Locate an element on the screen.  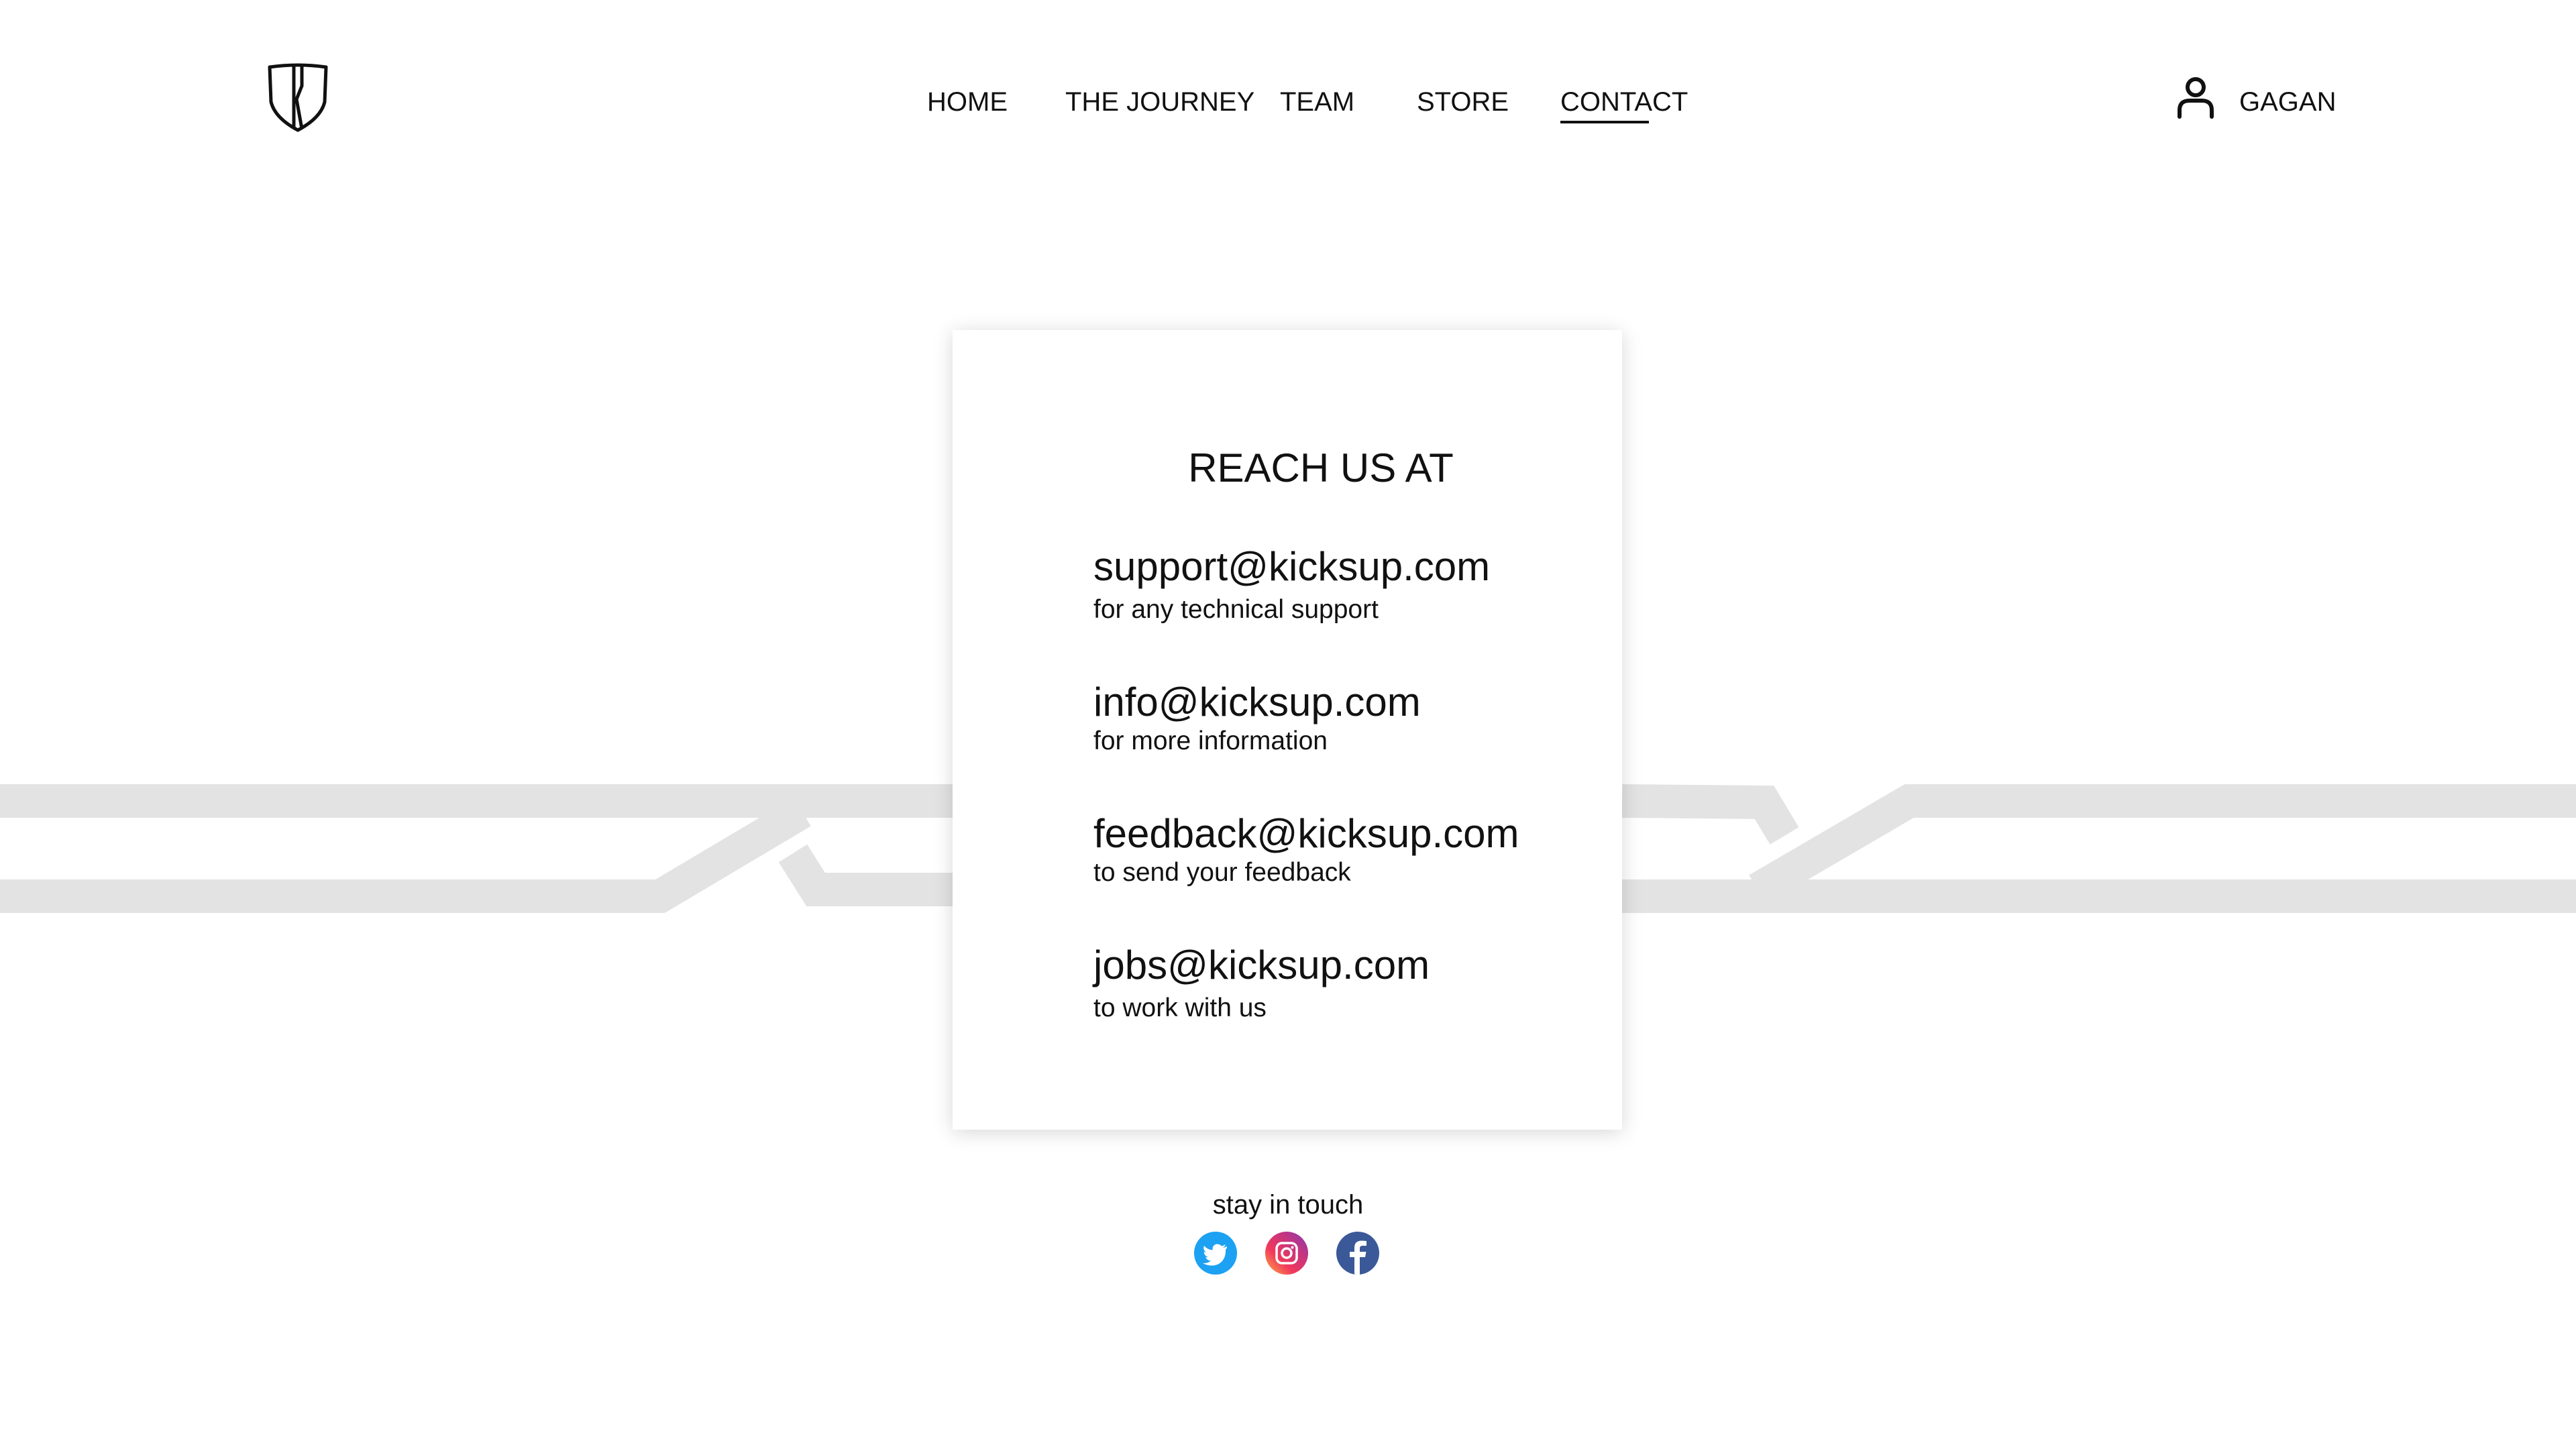
nav-contact: CONTACT is located at coordinates (1624, 102).